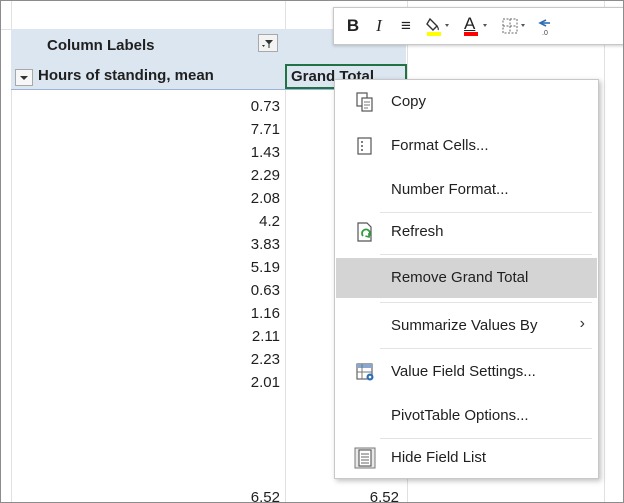 The image size is (624, 503). I want to click on fill-color-button, so click(439, 26).